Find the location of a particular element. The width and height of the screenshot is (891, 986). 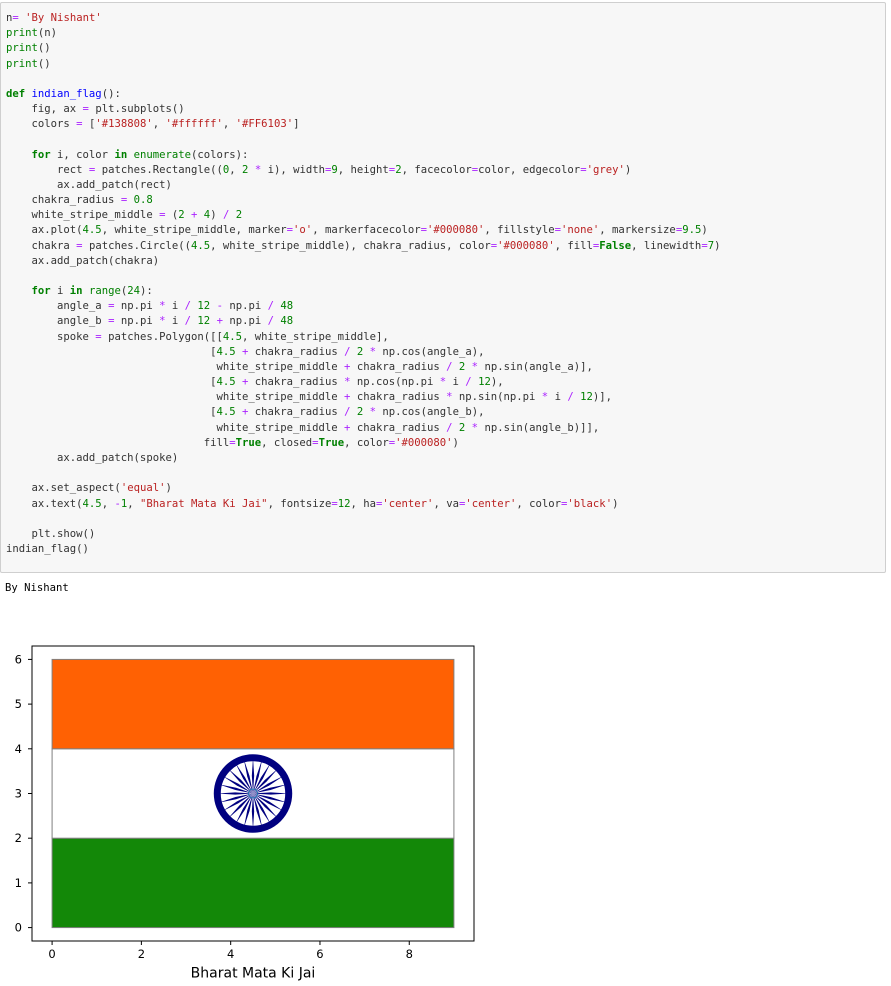

code-line: n= 'By Nishant' is located at coordinates (54, 18).